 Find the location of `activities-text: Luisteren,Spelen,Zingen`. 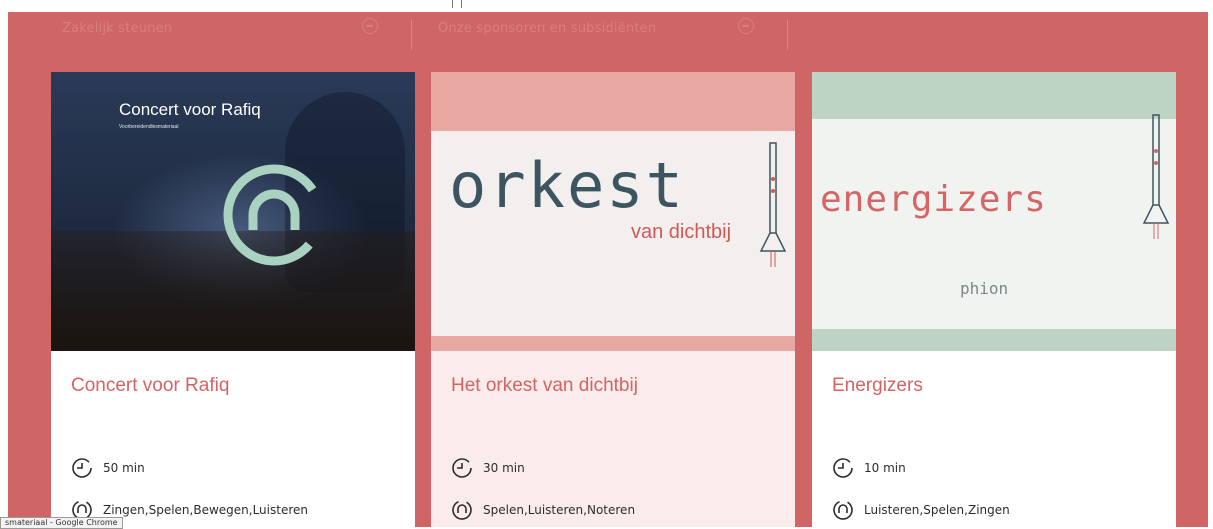

activities-text: Luisteren,Spelen,Zingen is located at coordinates (937, 510).